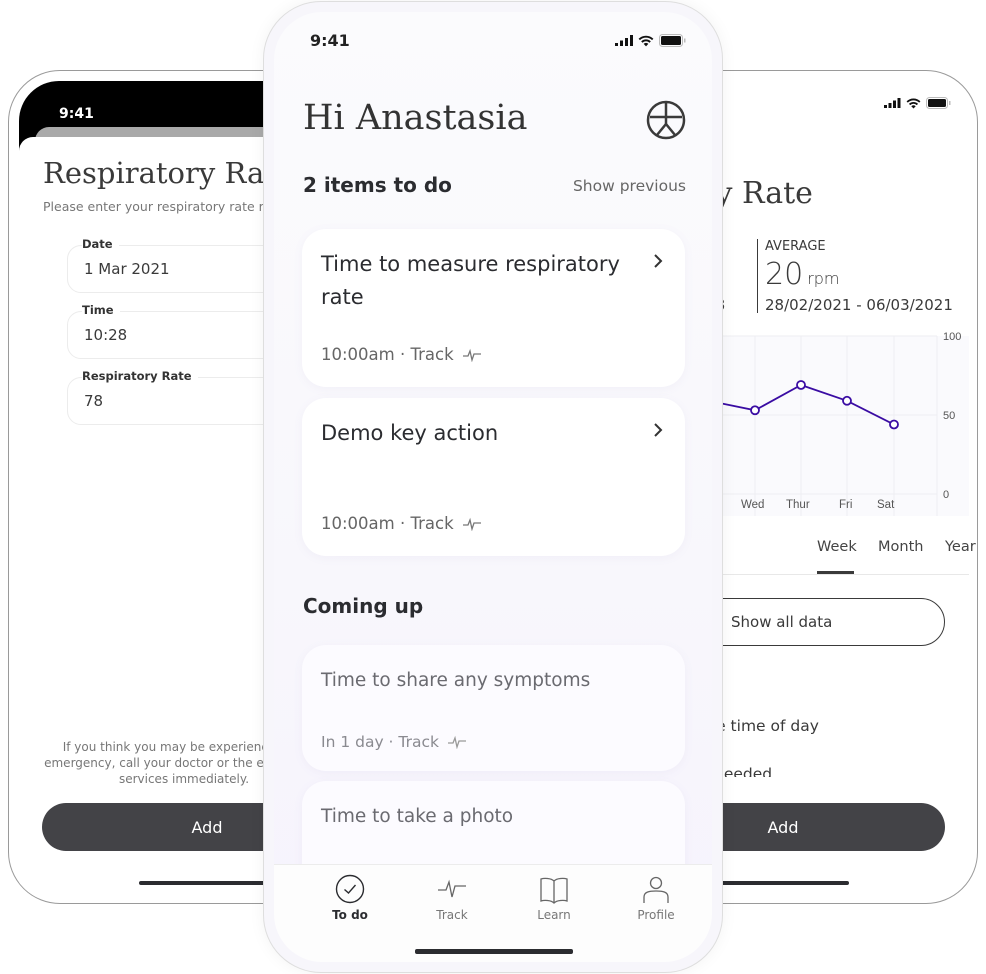  What do you see at coordinates (757, 276) in the screenshot?
I see `stat-divider` at bounding box center [757, 276].